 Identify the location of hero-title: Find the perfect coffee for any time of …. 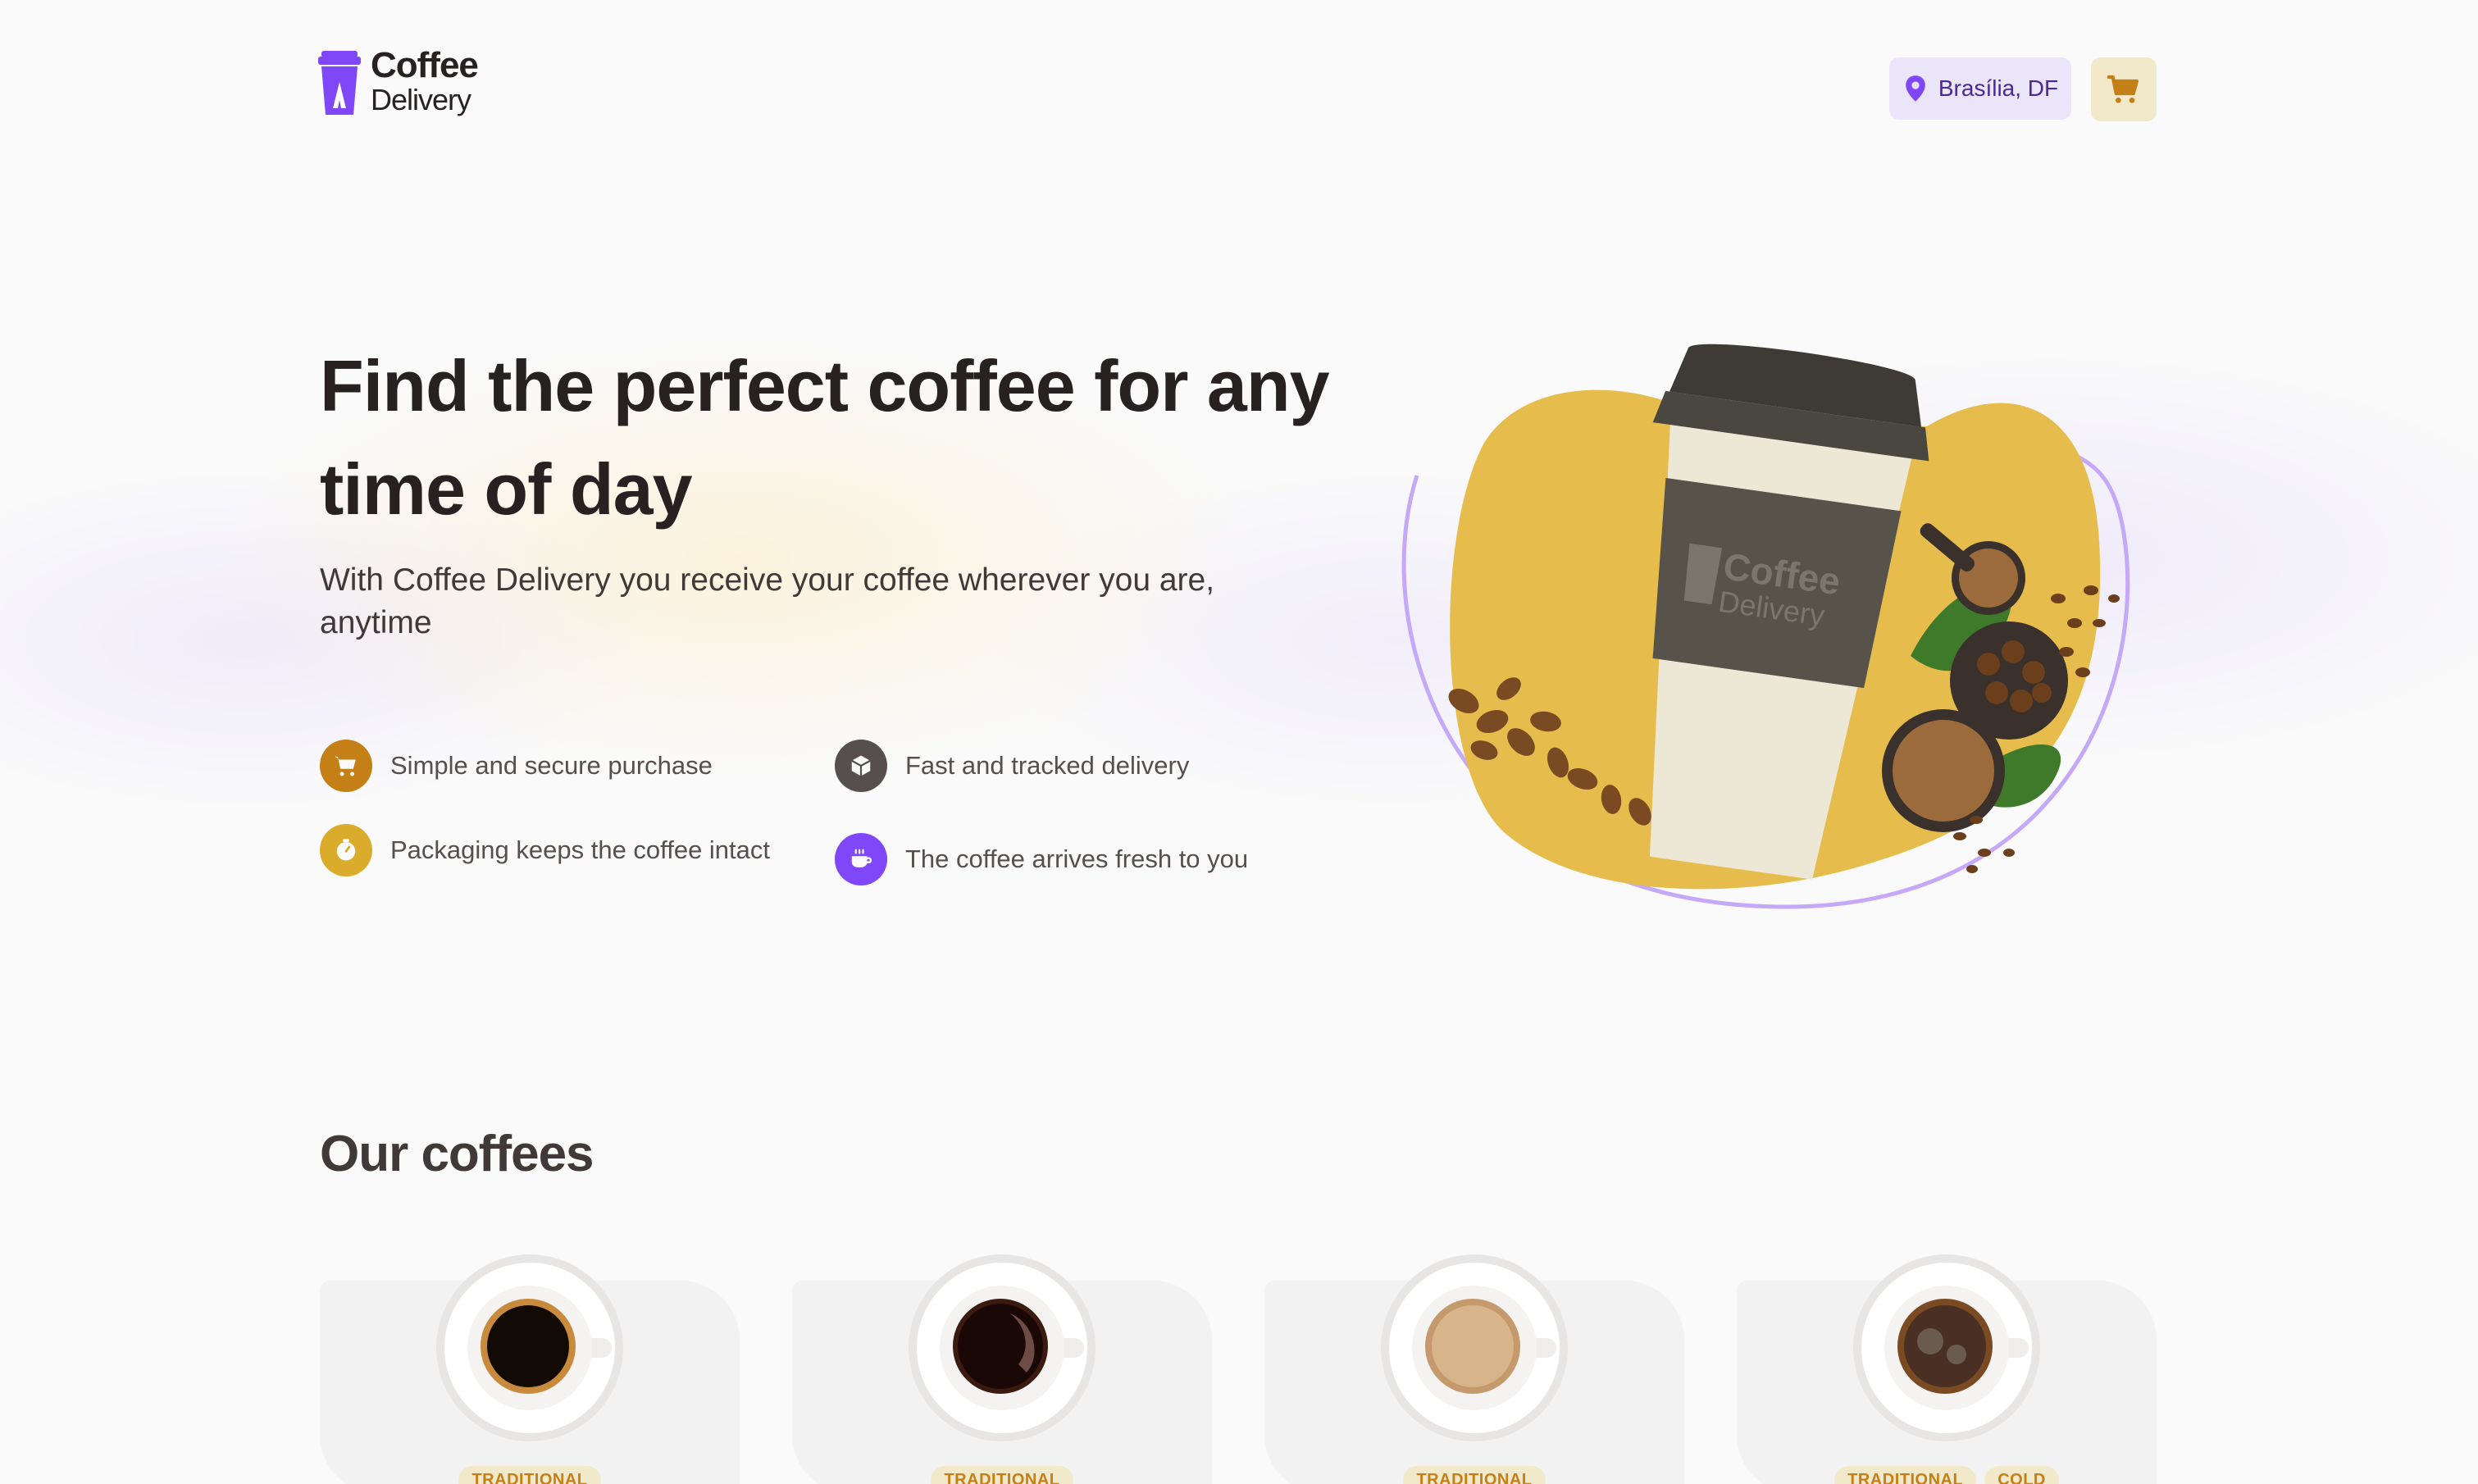
(825, 437).